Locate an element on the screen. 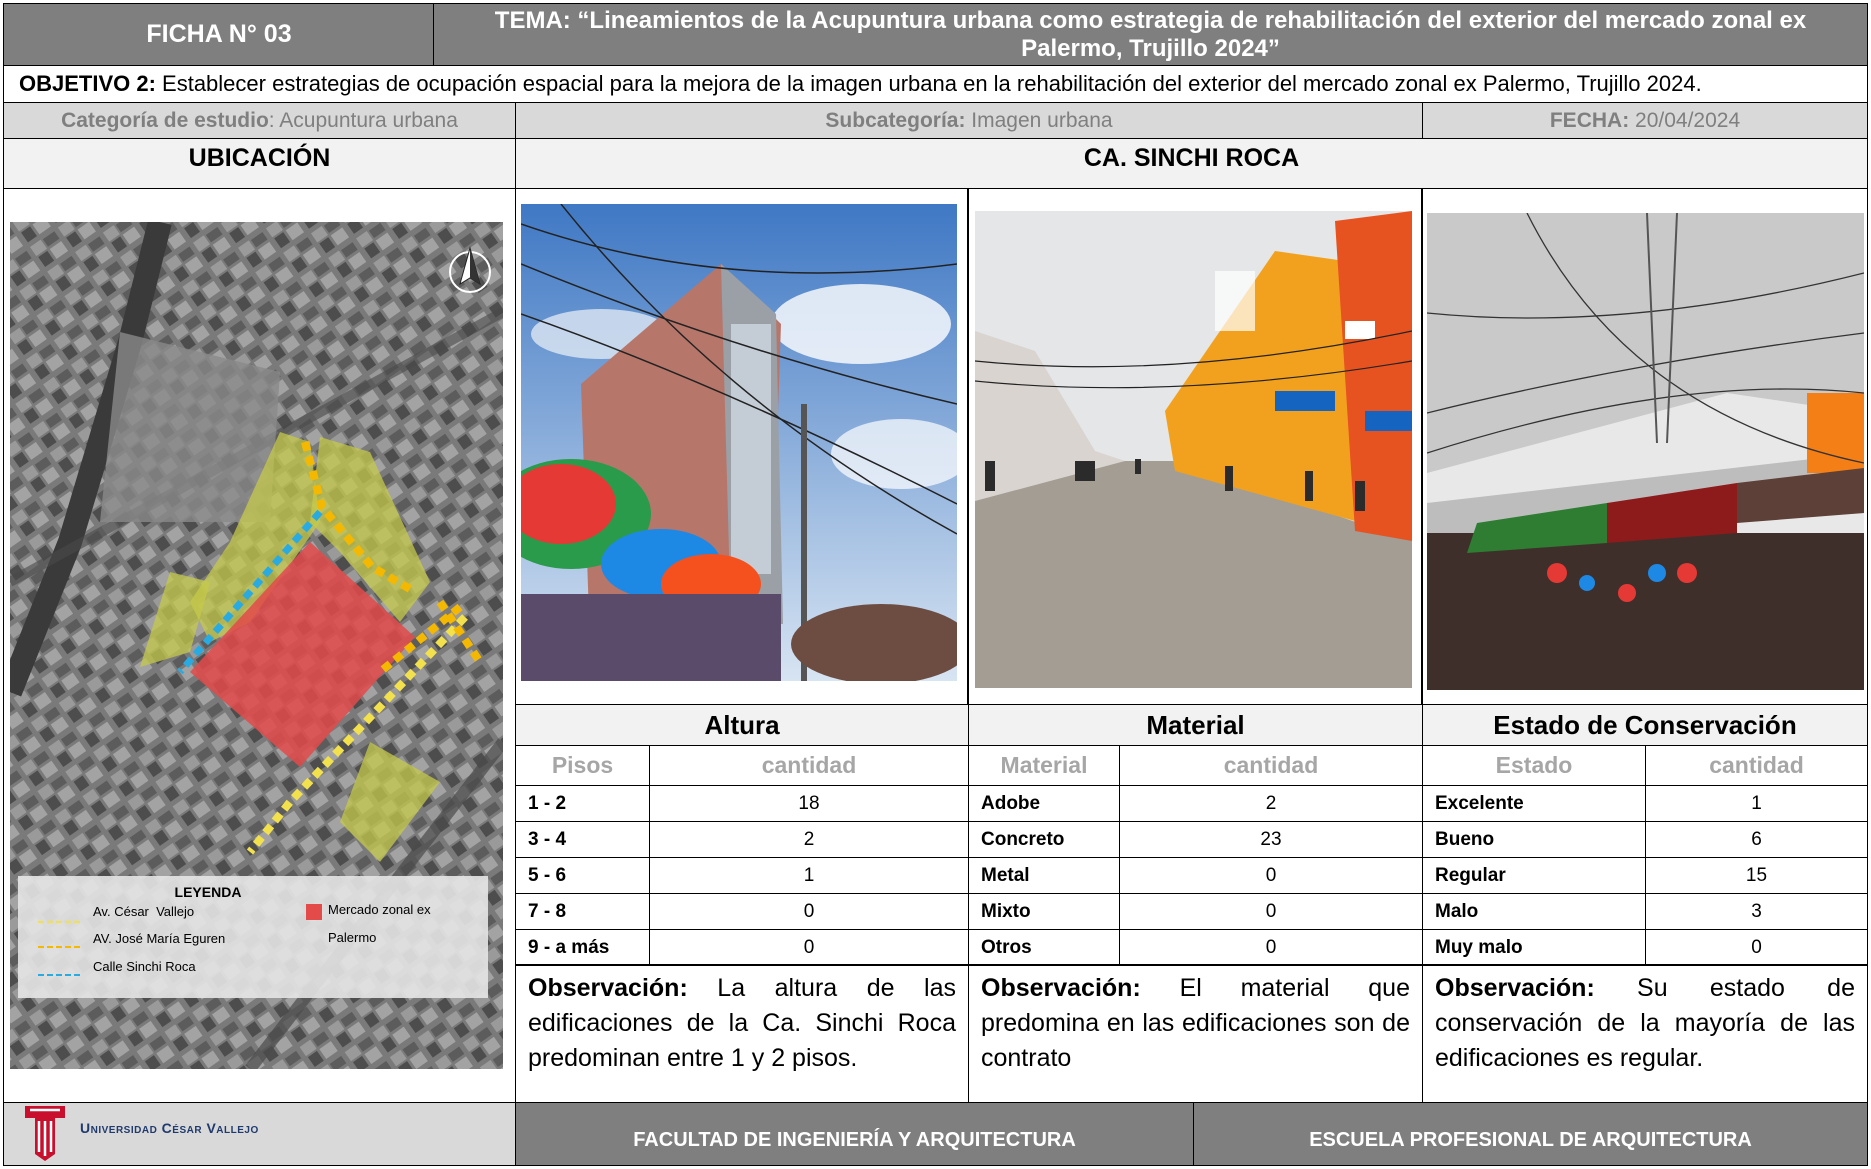 This screenshot has height=1169, width=1871. altura-obs-label: Observación: is located at coordinates (608, 988).